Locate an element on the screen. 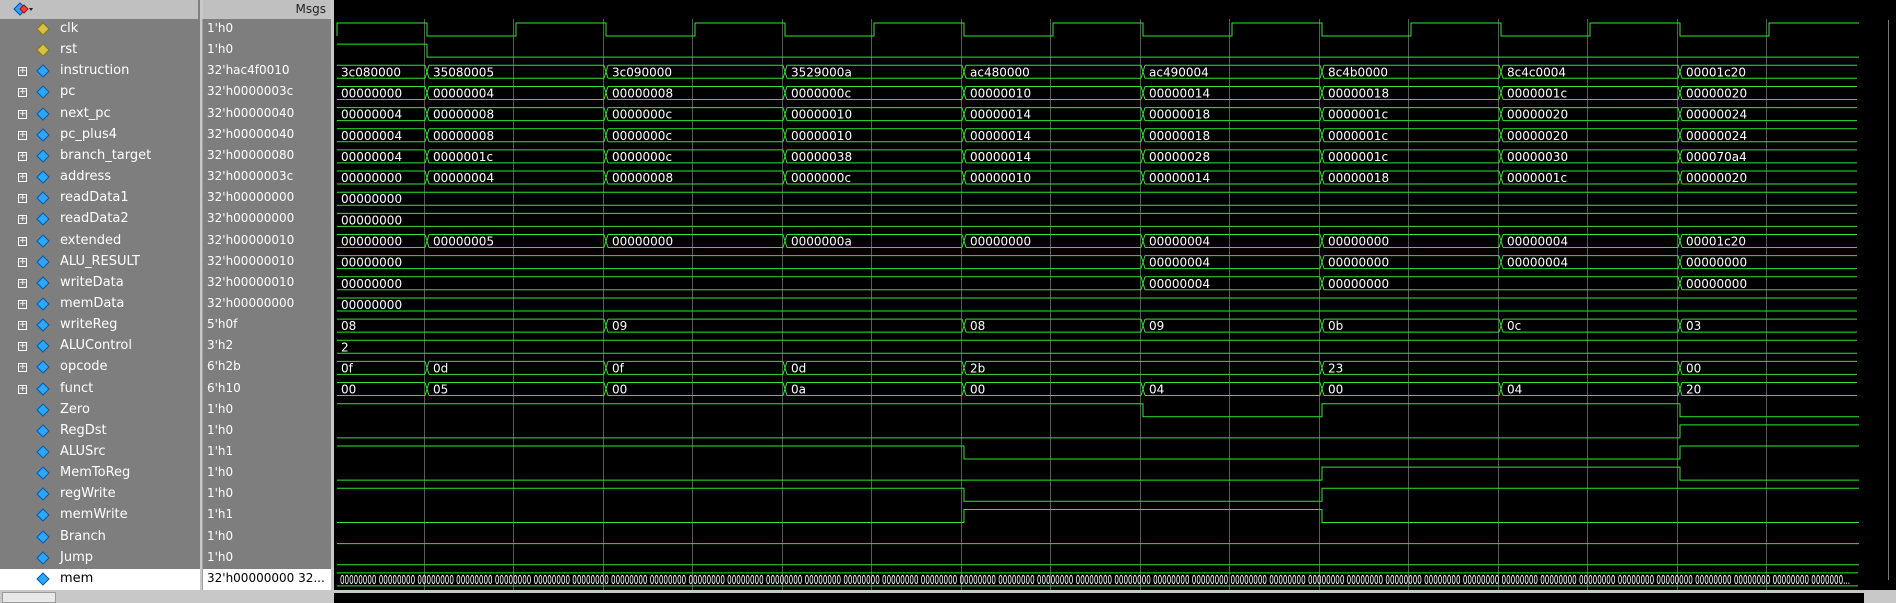 This screenshot has width=1896, height=603. signal-row: Branch is located at coordinates (100, 537).